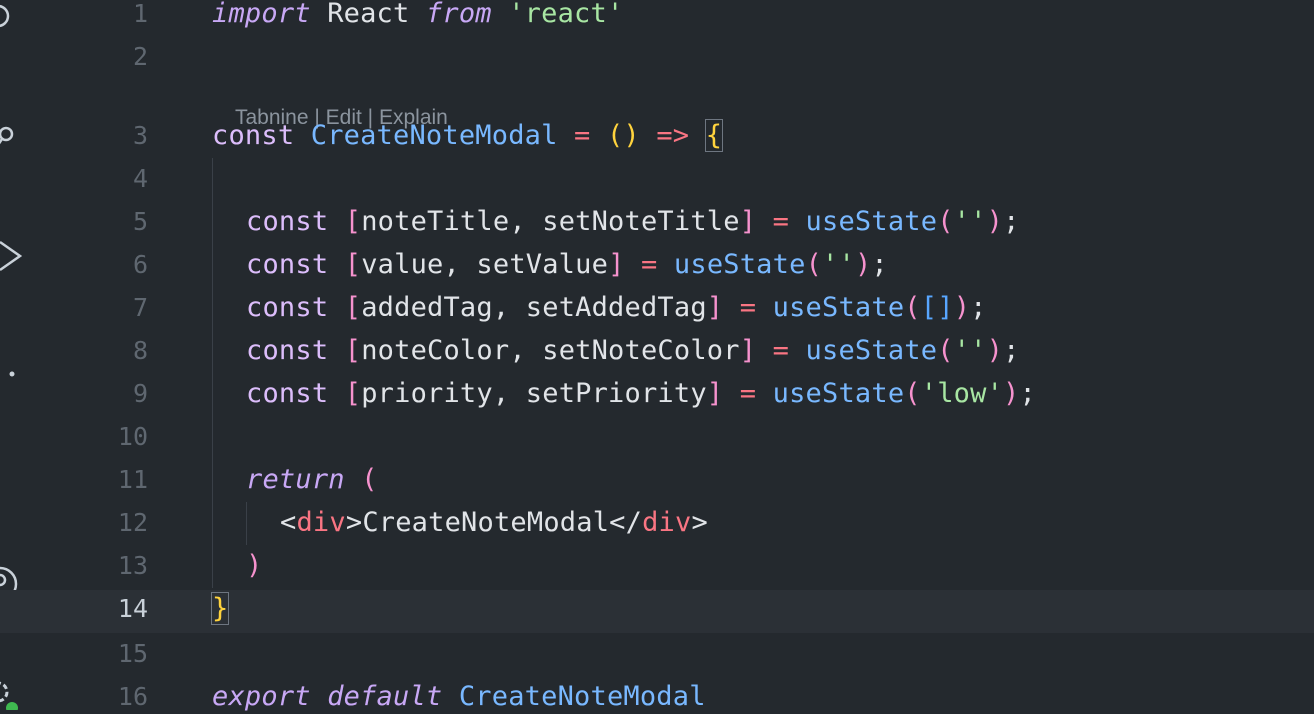  I want to click on line-code: ), so click(254, 565).